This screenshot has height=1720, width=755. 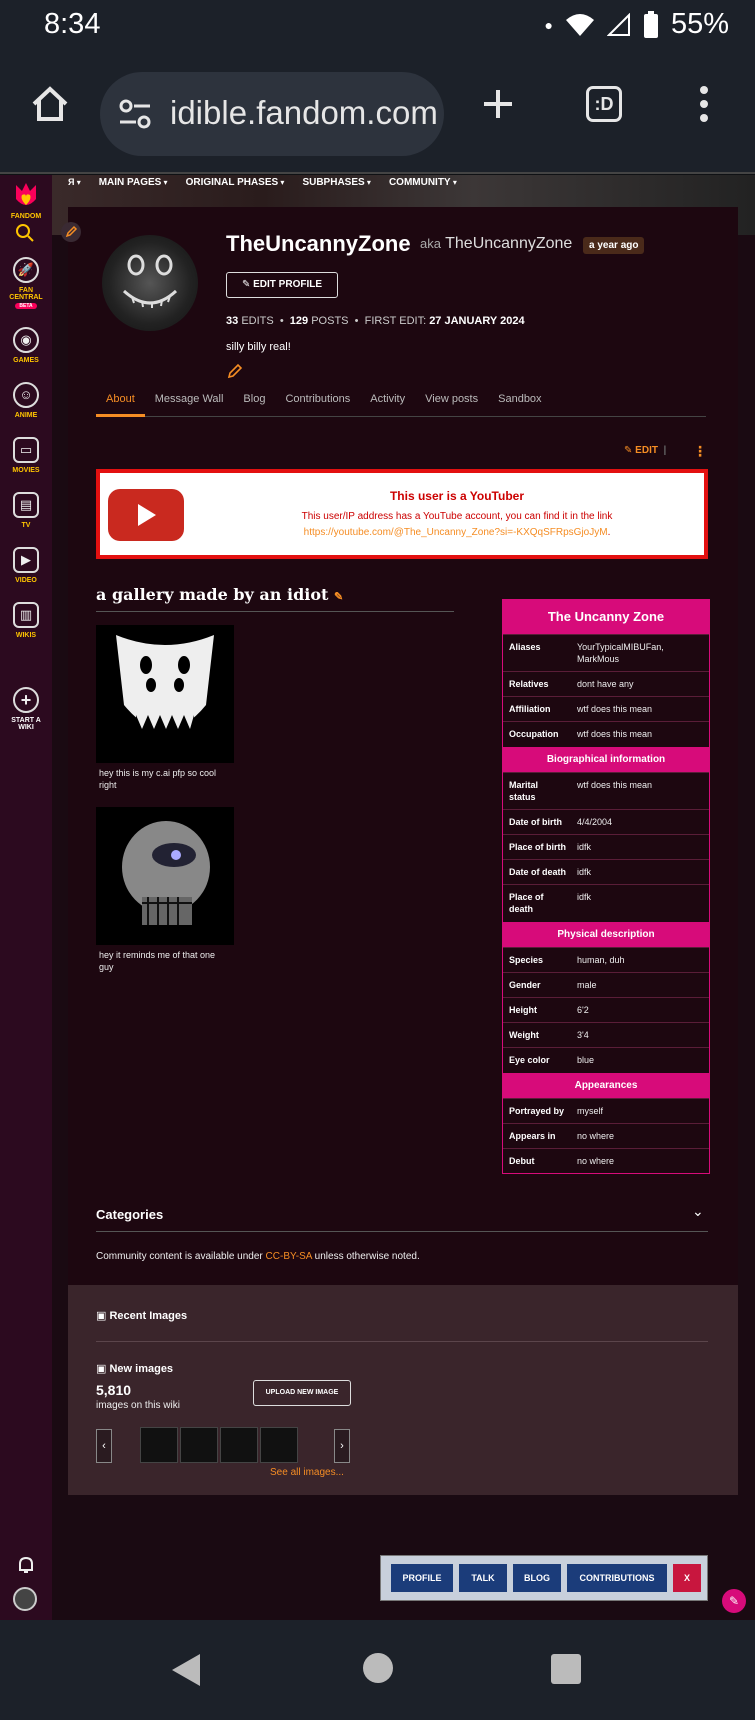 I want to click on tab-contributions: Contributions, so click(x=317, y=402).